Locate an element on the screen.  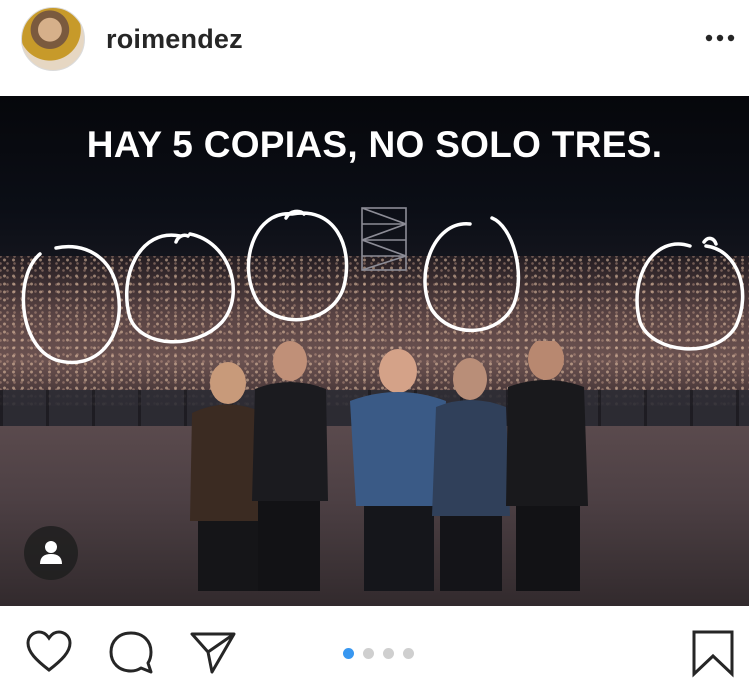
save-button is located at coordinates (713, 653).